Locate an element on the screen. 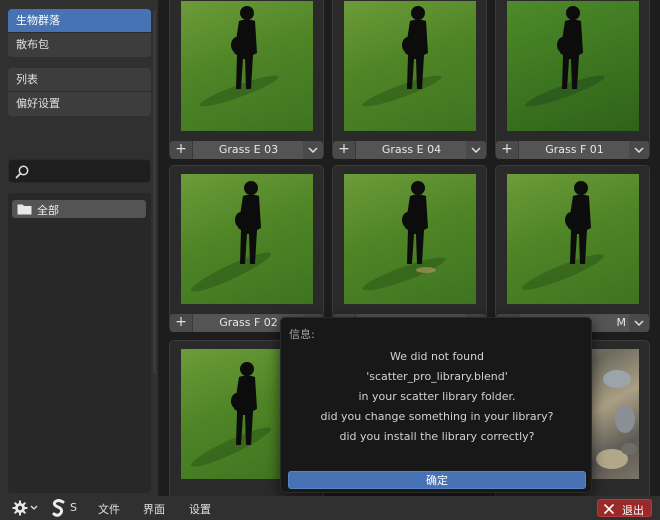  search-input is located at coordinates (90, 171).